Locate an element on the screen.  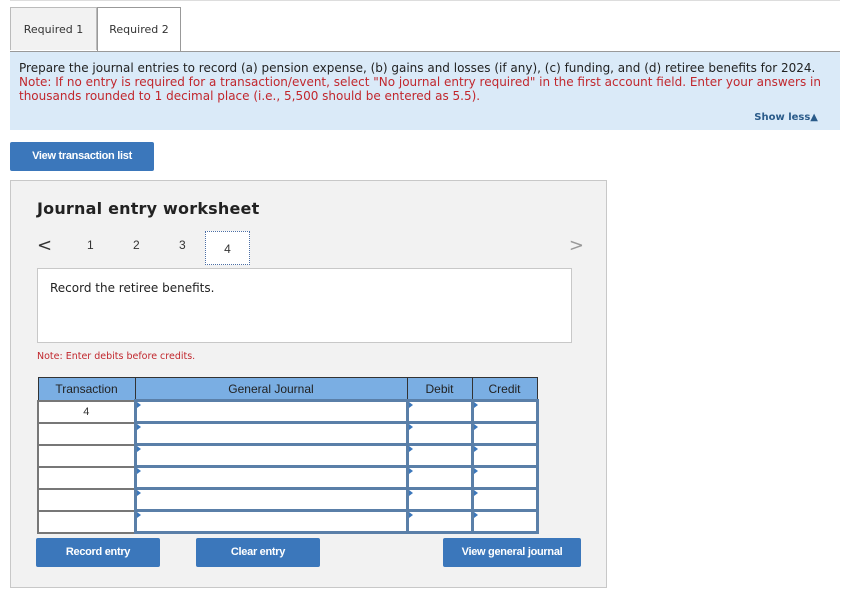
clear-entry-button: Clear entry is located at coordinates (258, 552).